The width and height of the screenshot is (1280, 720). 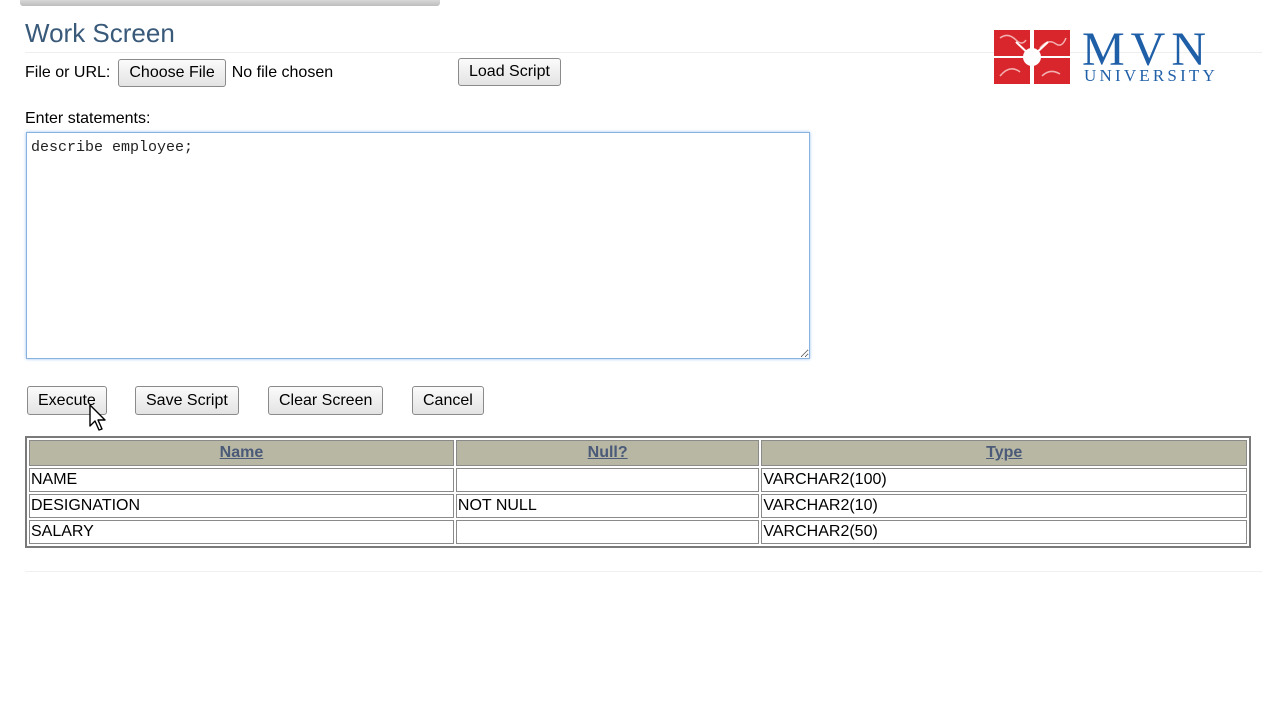 I want to click on table-row: NAME VARCHAR2(100), so click(x=638, y=480).